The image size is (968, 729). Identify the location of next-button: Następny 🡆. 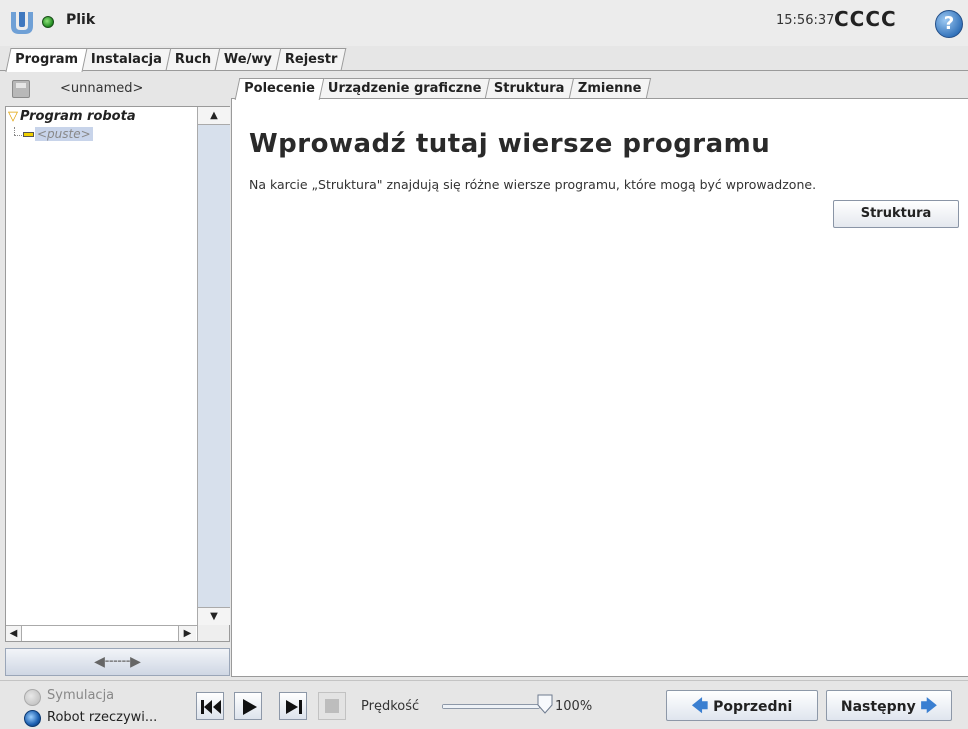
(889, 705).